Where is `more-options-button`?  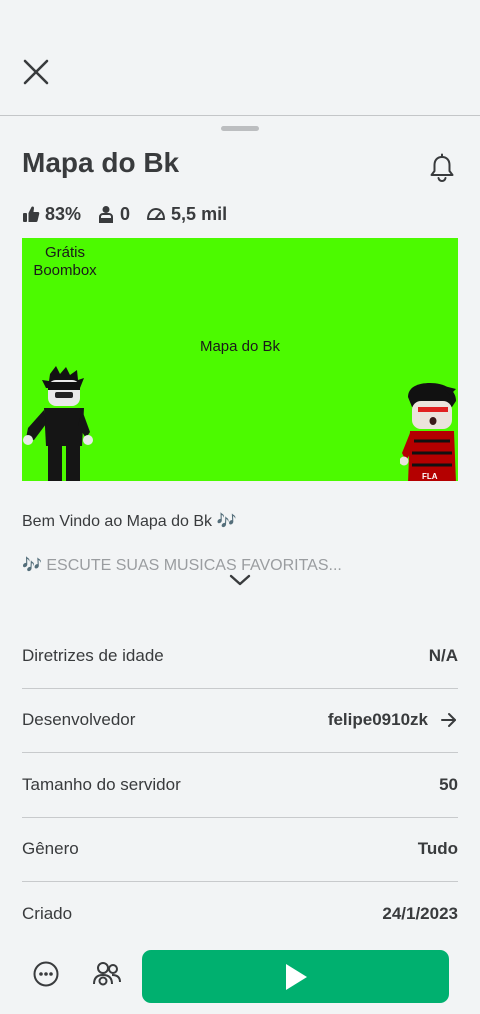
more-options-button is located at coordinates (46, 974).